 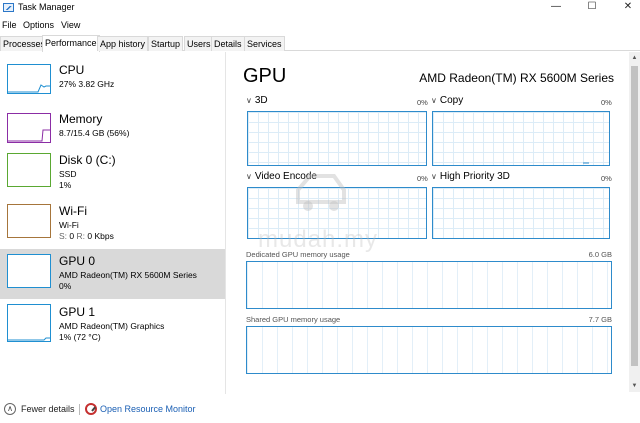 I want to click on engine-selector-video-encode: ∨ Video Encode, so click(x=281, y=176).